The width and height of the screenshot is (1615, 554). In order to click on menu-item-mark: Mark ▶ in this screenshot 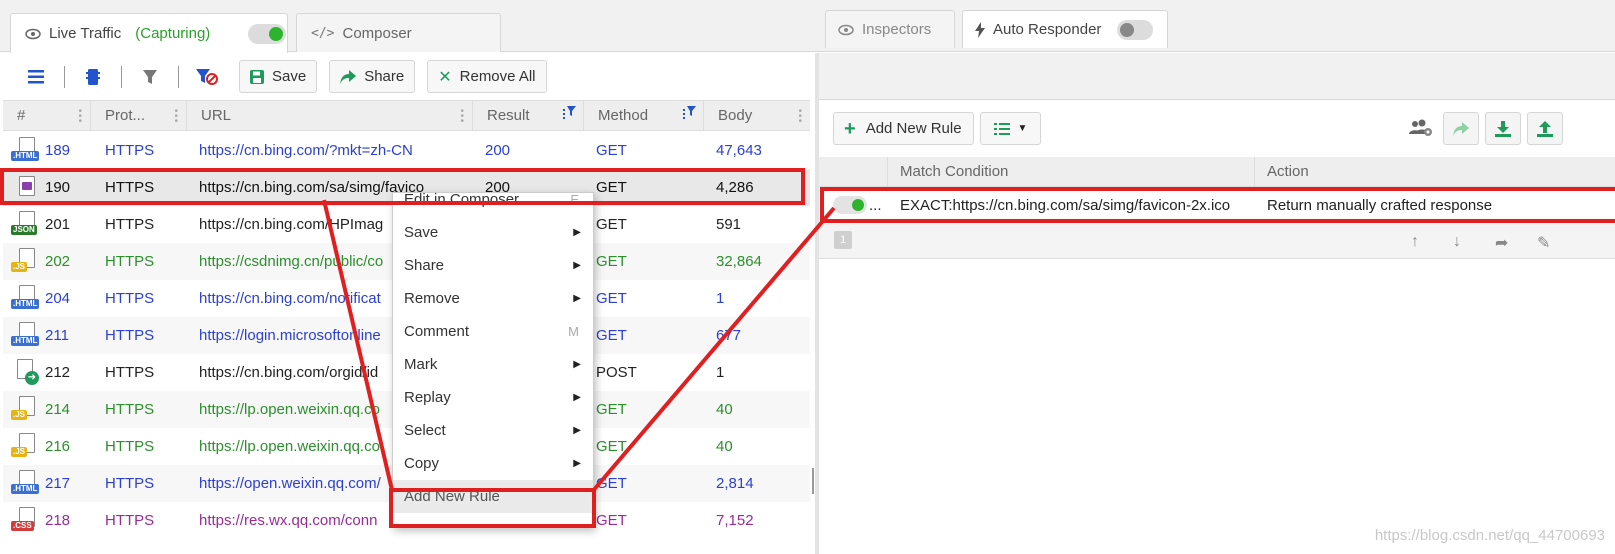, I will do `click(493, 364)`.